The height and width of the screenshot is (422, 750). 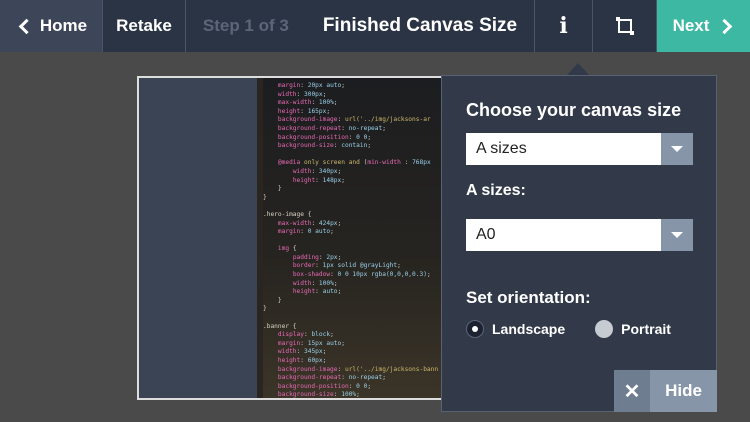 I want to click on landscape-radio: Landscape, so click(x=515, y=329).